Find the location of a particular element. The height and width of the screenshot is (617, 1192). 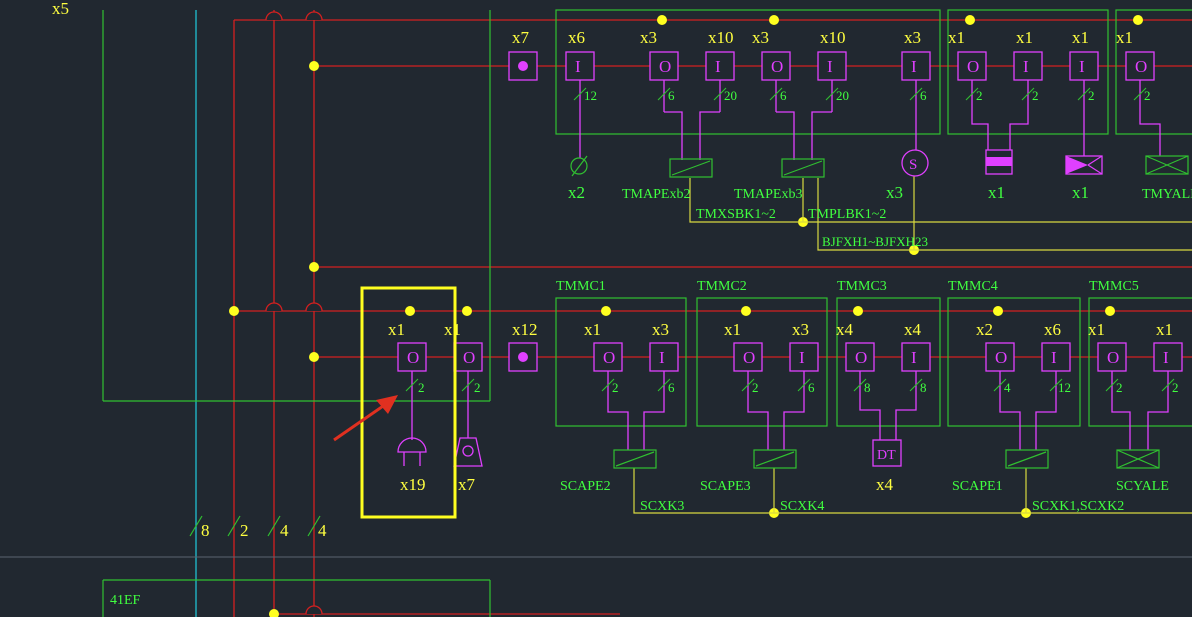

device-label: SCAPE1 is located at coordinates (977, 486).